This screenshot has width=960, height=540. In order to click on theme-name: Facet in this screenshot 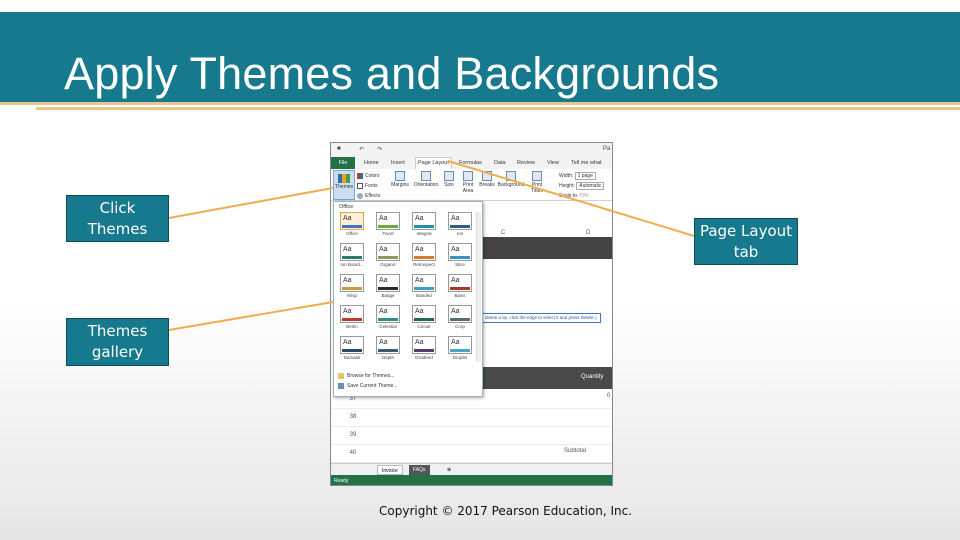, I will do `click(388, 233)`.